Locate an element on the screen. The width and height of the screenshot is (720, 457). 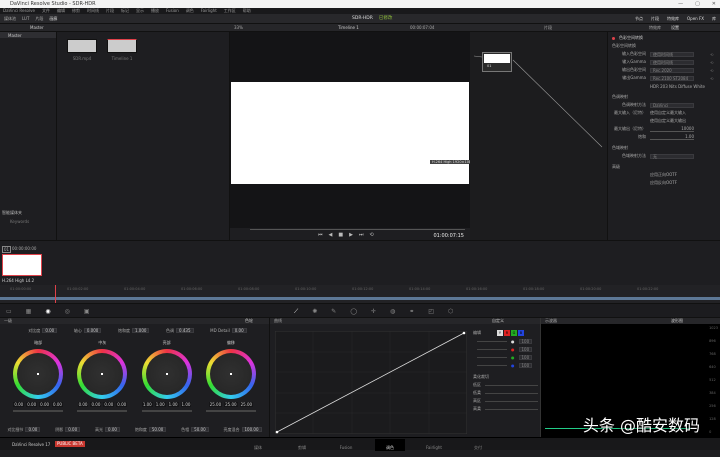
minimize-button: — is located at coordinates (680, 4).